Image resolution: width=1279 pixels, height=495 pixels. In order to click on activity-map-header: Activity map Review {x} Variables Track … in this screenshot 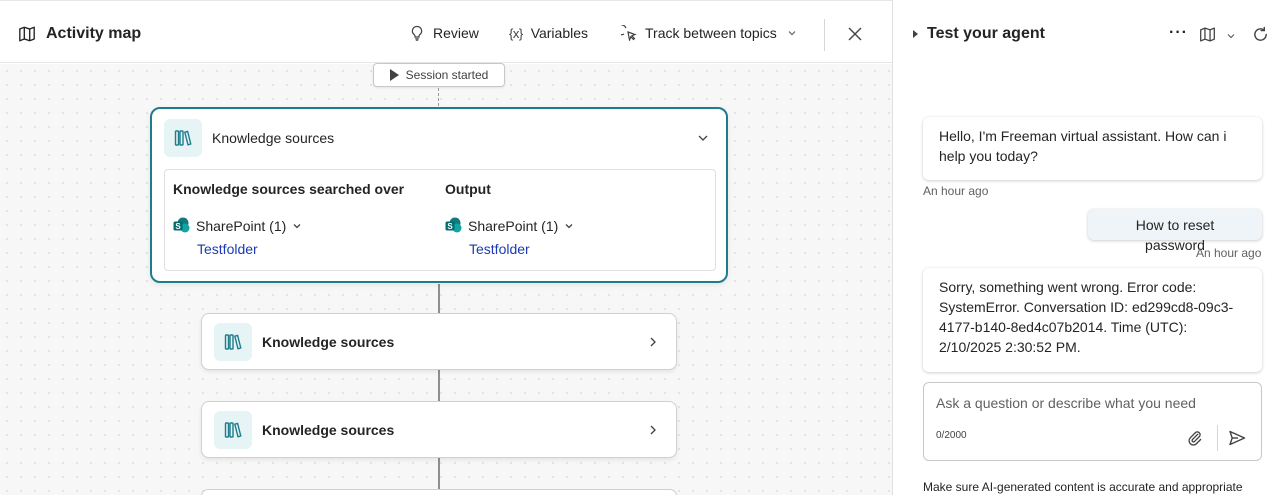, I will do `click(446, 32)`.